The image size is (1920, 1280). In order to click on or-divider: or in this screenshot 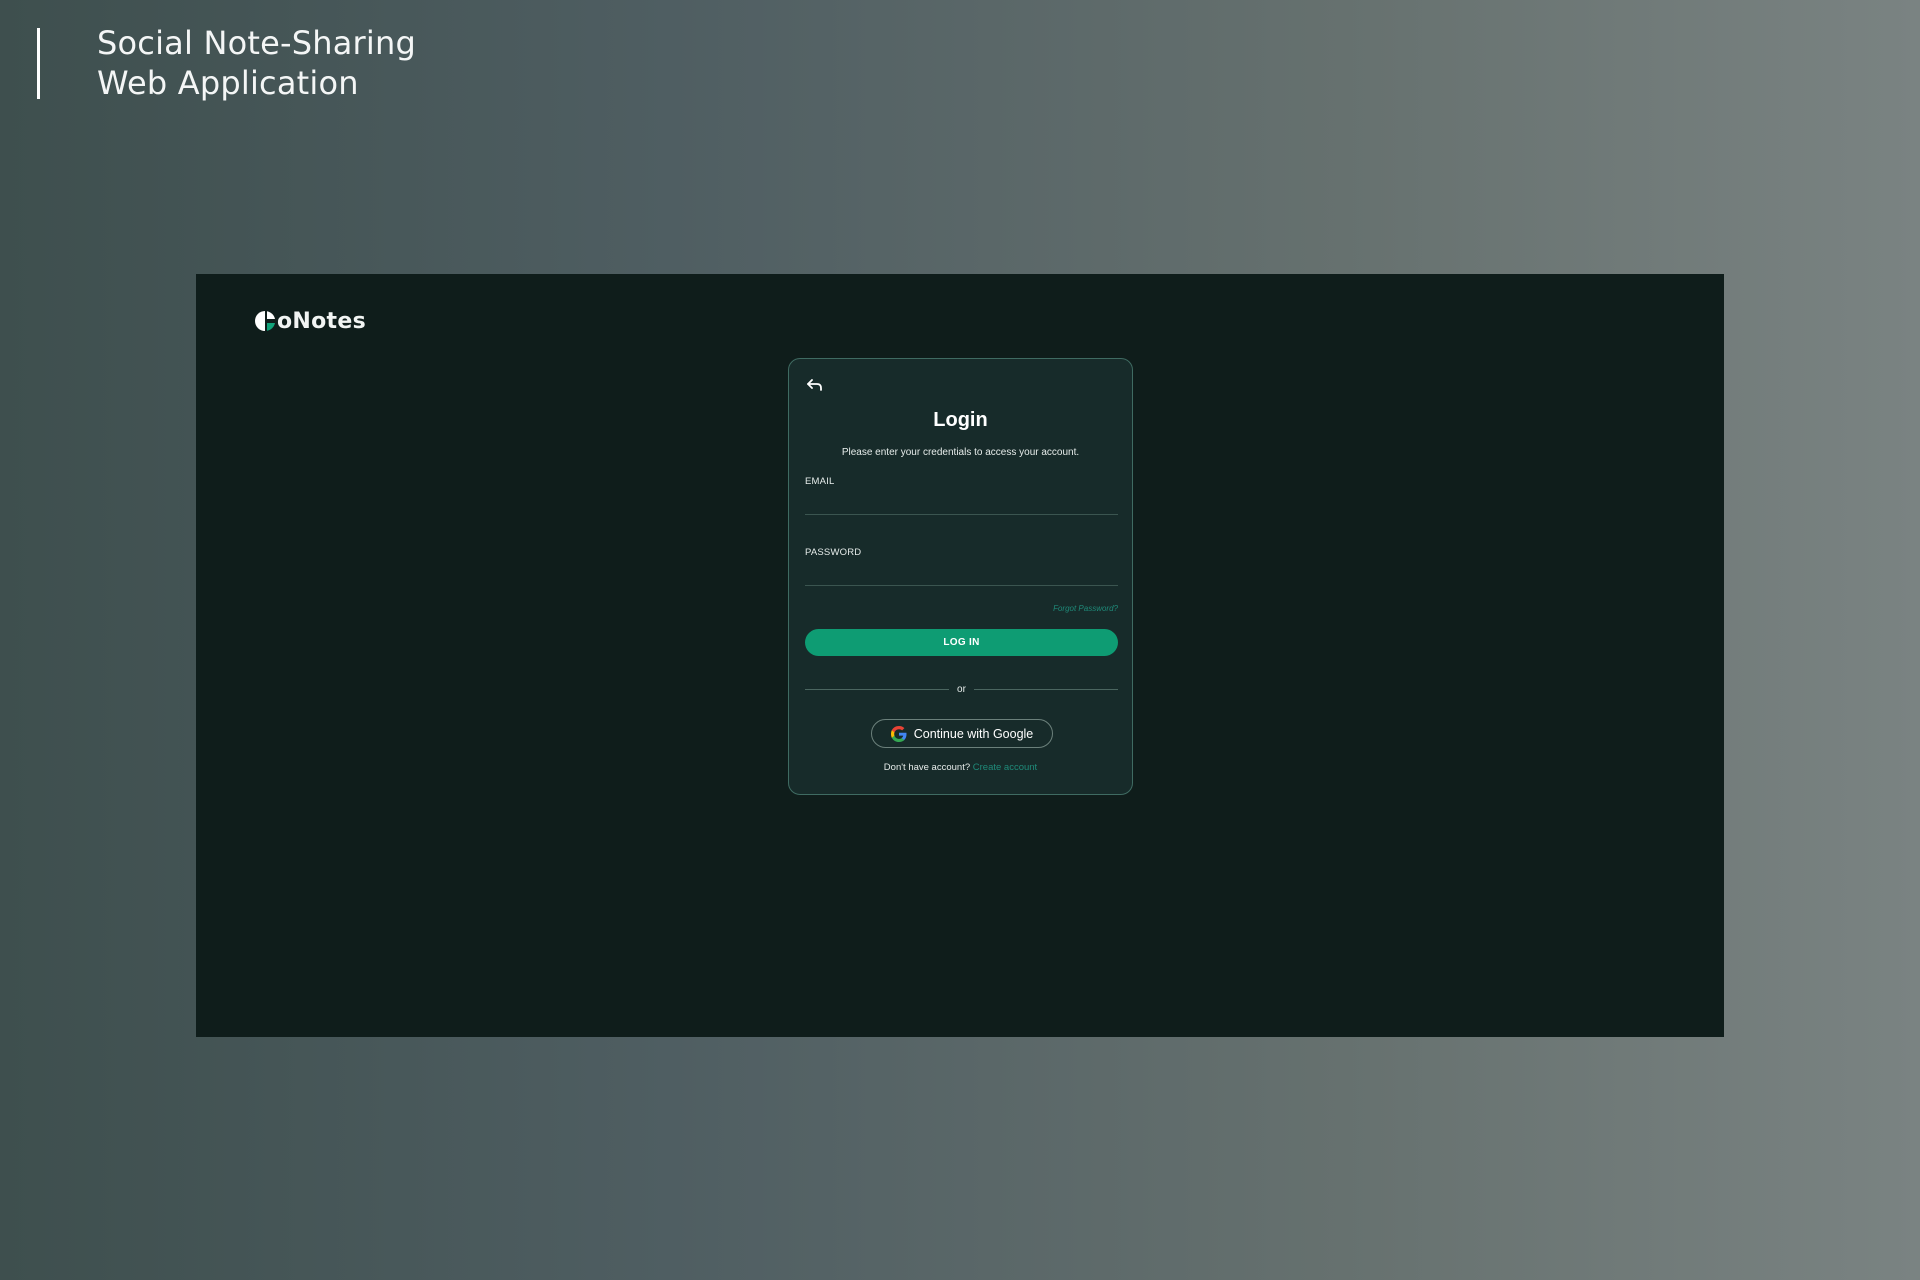, I will do `click(961, 689)`.